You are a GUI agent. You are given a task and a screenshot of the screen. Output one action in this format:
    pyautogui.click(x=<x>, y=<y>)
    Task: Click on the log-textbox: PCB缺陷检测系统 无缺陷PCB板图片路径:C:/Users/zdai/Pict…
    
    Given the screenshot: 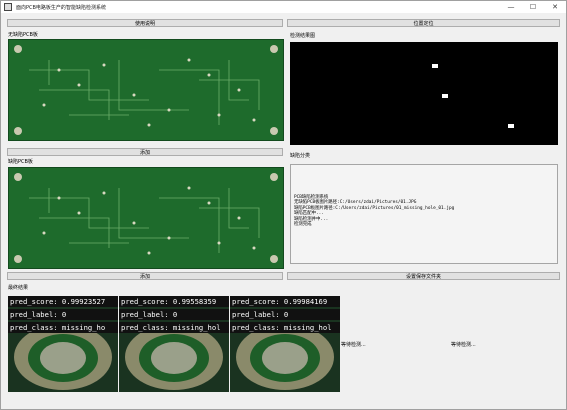 What is the action you would take?
    pyautogui.click(x=424, y=214)
    